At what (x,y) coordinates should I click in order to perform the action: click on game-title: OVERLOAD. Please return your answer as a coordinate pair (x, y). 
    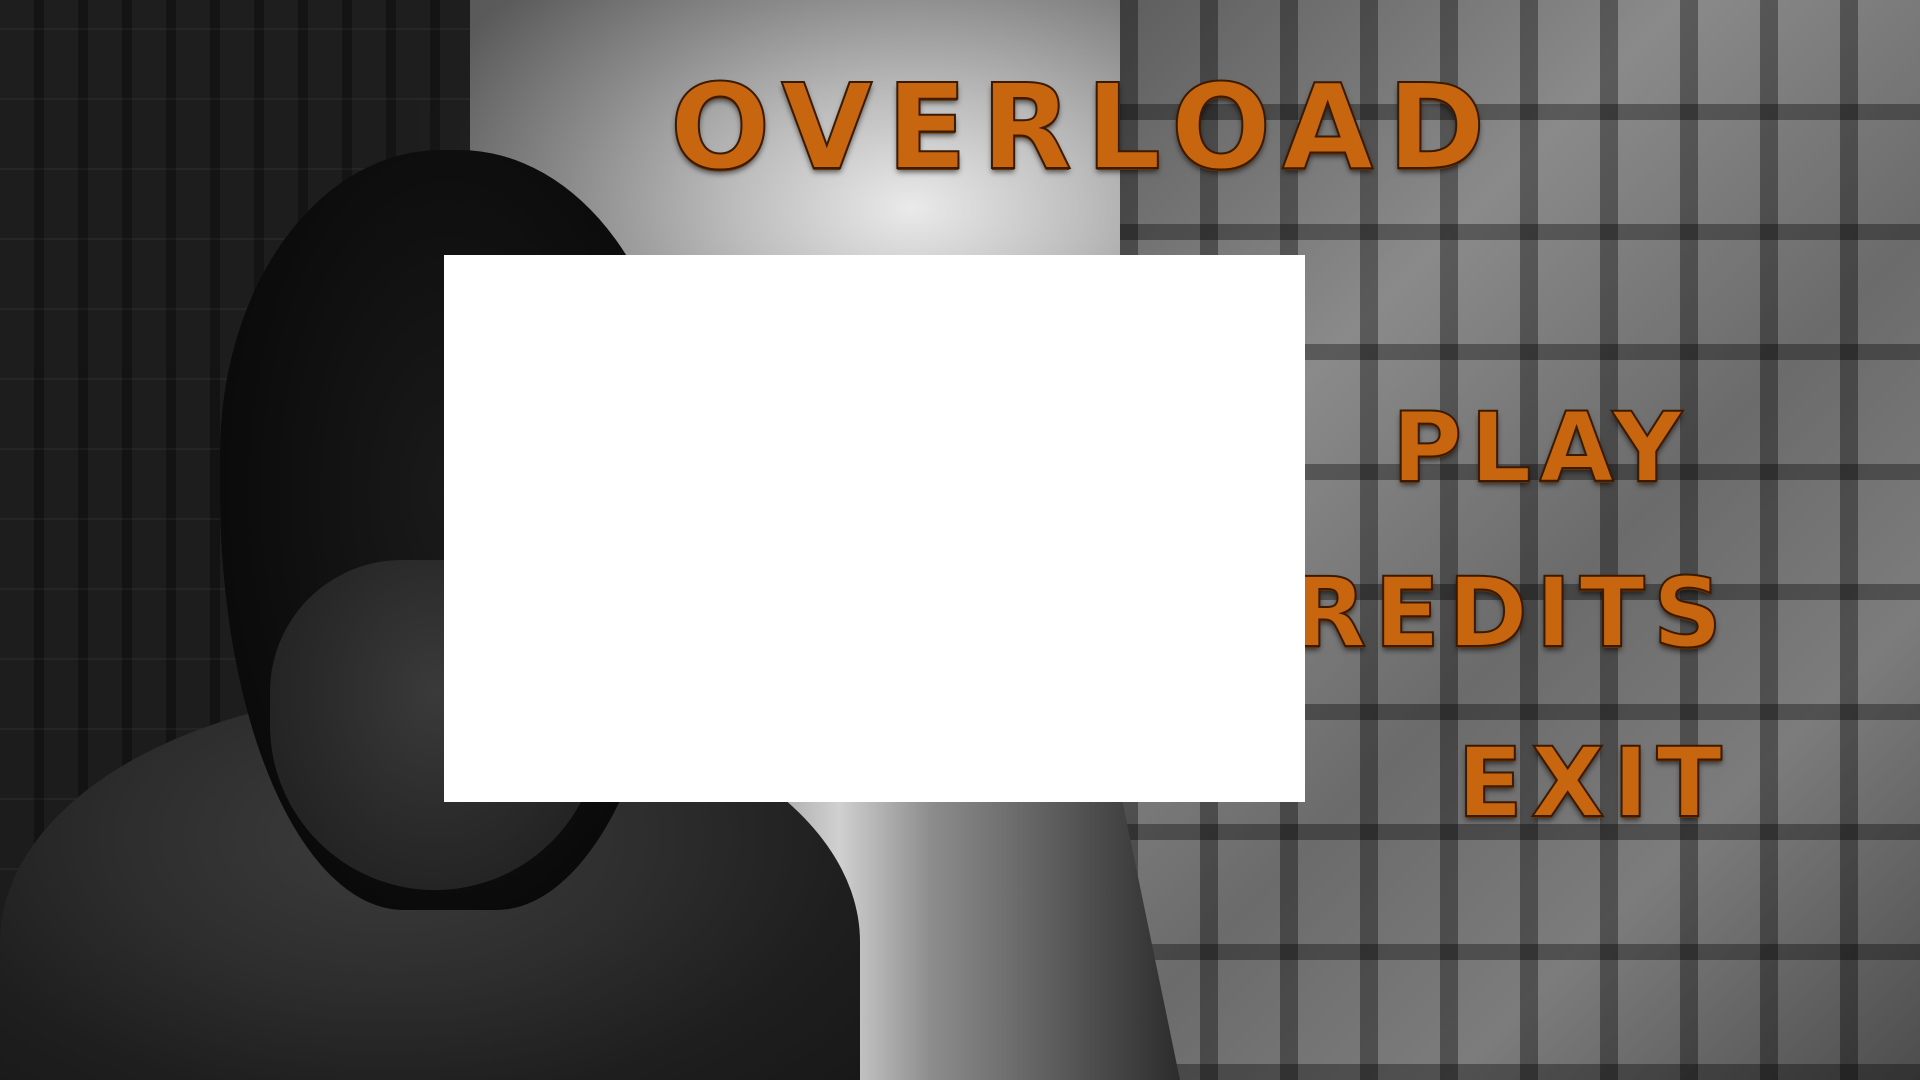
    Looking at the image, I should click on (1084, 127).